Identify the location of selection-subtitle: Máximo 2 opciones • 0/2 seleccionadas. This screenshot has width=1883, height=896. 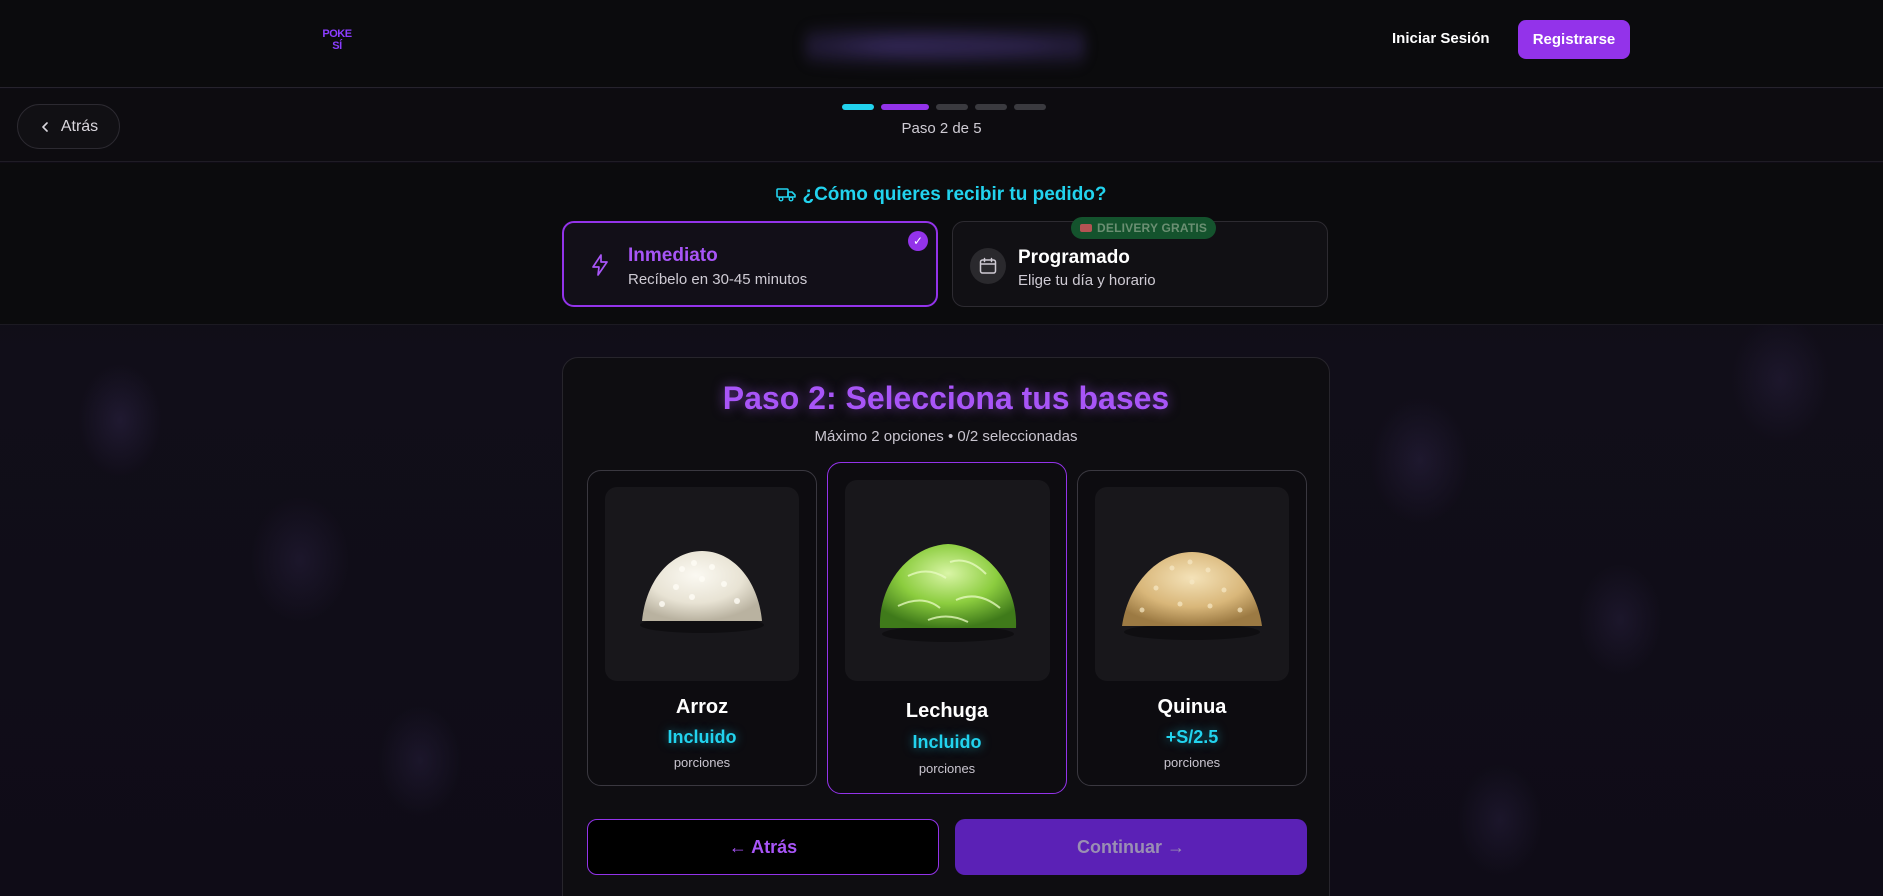
(946, 436).